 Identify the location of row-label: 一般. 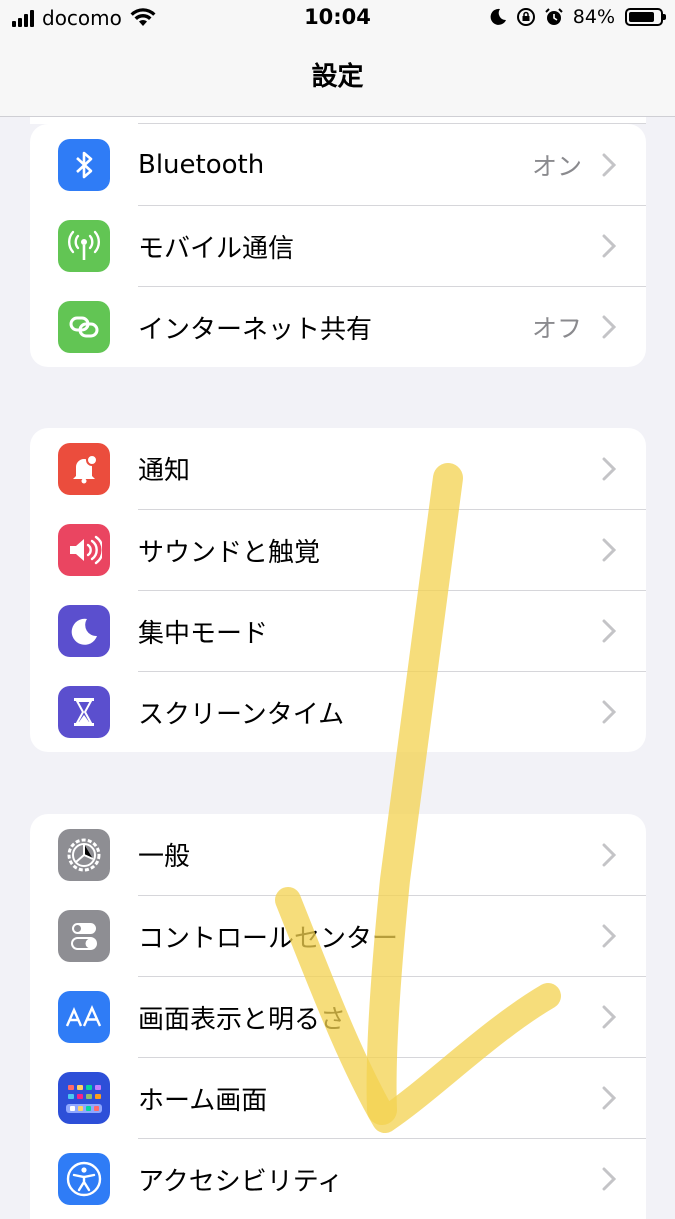
(164, 857).